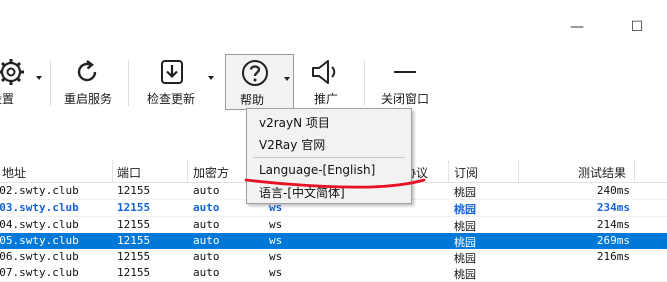 This screenshot has width=667, height=282. Describe the element at coordinates (335, 183) in the screenshot. I see `annotation-underline` at that location.